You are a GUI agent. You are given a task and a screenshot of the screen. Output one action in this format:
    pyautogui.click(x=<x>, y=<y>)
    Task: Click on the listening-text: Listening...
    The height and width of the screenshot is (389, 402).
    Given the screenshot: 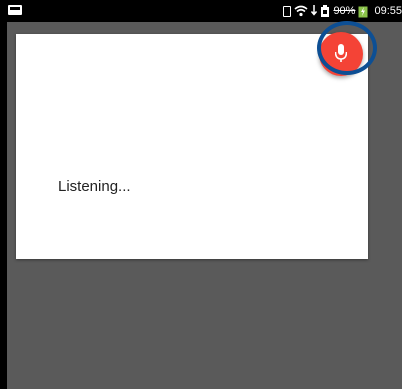 What is the action you would take?
    pyautogui.click(x=94, y=186)
    